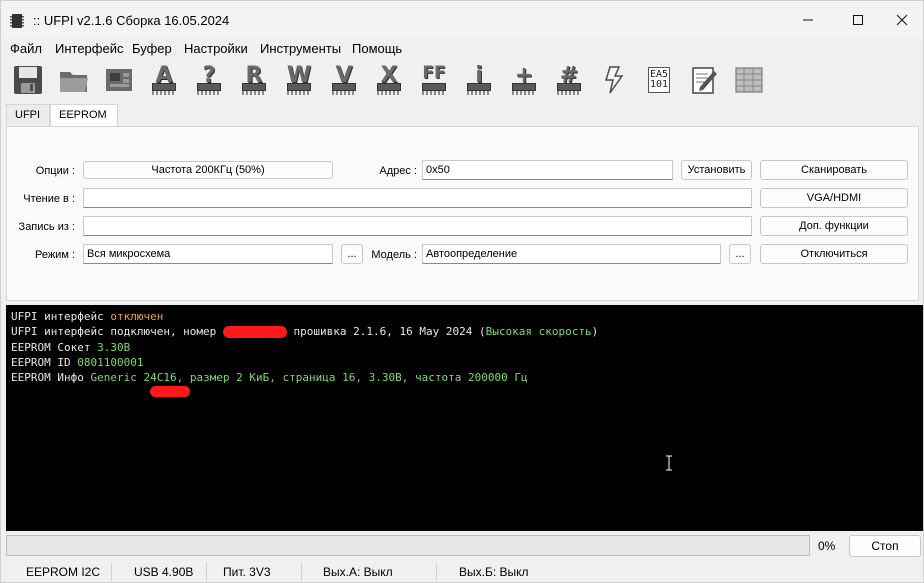  What do you see at coordinates (110, 362) in the screenshot?
I see `log-segment: 0801100001` at bounding box center [110, 362].